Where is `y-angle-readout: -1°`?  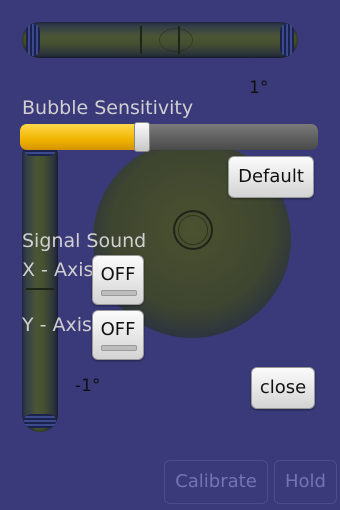
y-angle-readout: -1° is located at coordinates (88, 386).